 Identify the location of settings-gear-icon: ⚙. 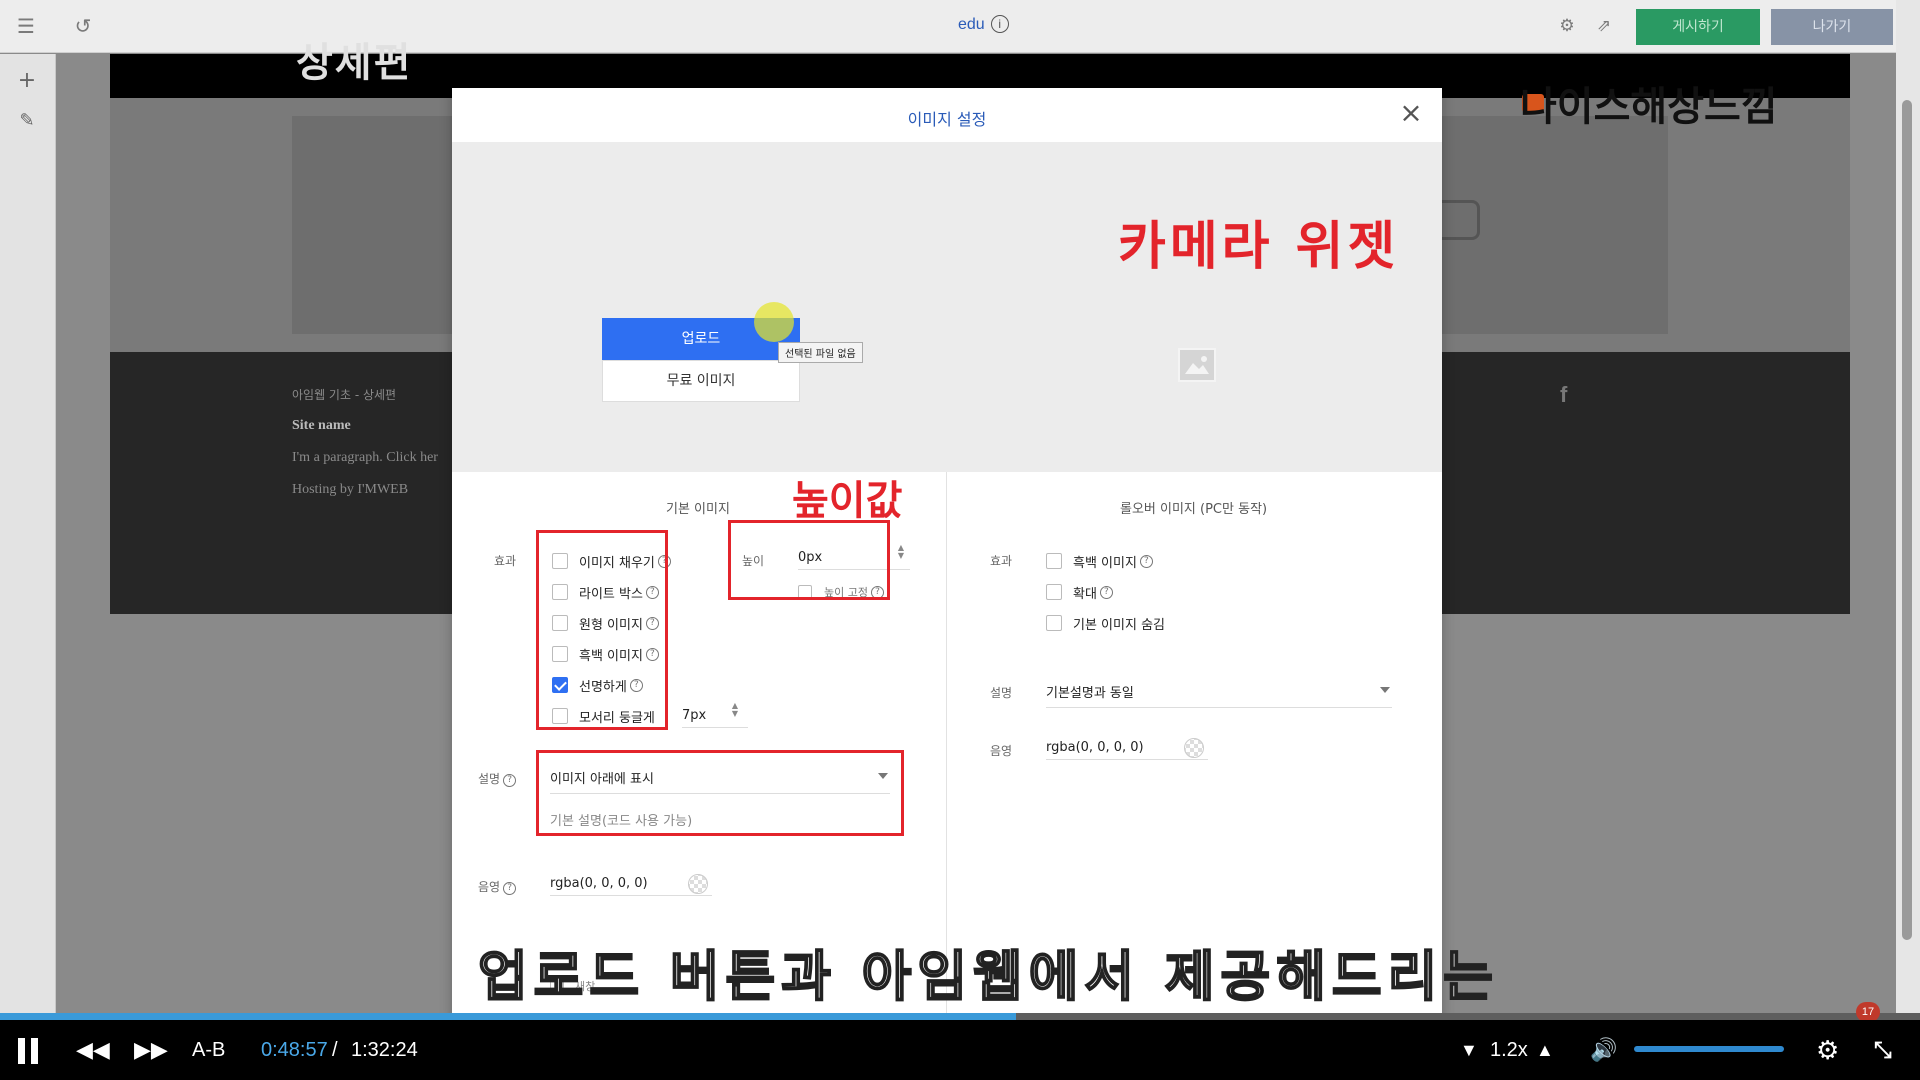
(1827, 1050).